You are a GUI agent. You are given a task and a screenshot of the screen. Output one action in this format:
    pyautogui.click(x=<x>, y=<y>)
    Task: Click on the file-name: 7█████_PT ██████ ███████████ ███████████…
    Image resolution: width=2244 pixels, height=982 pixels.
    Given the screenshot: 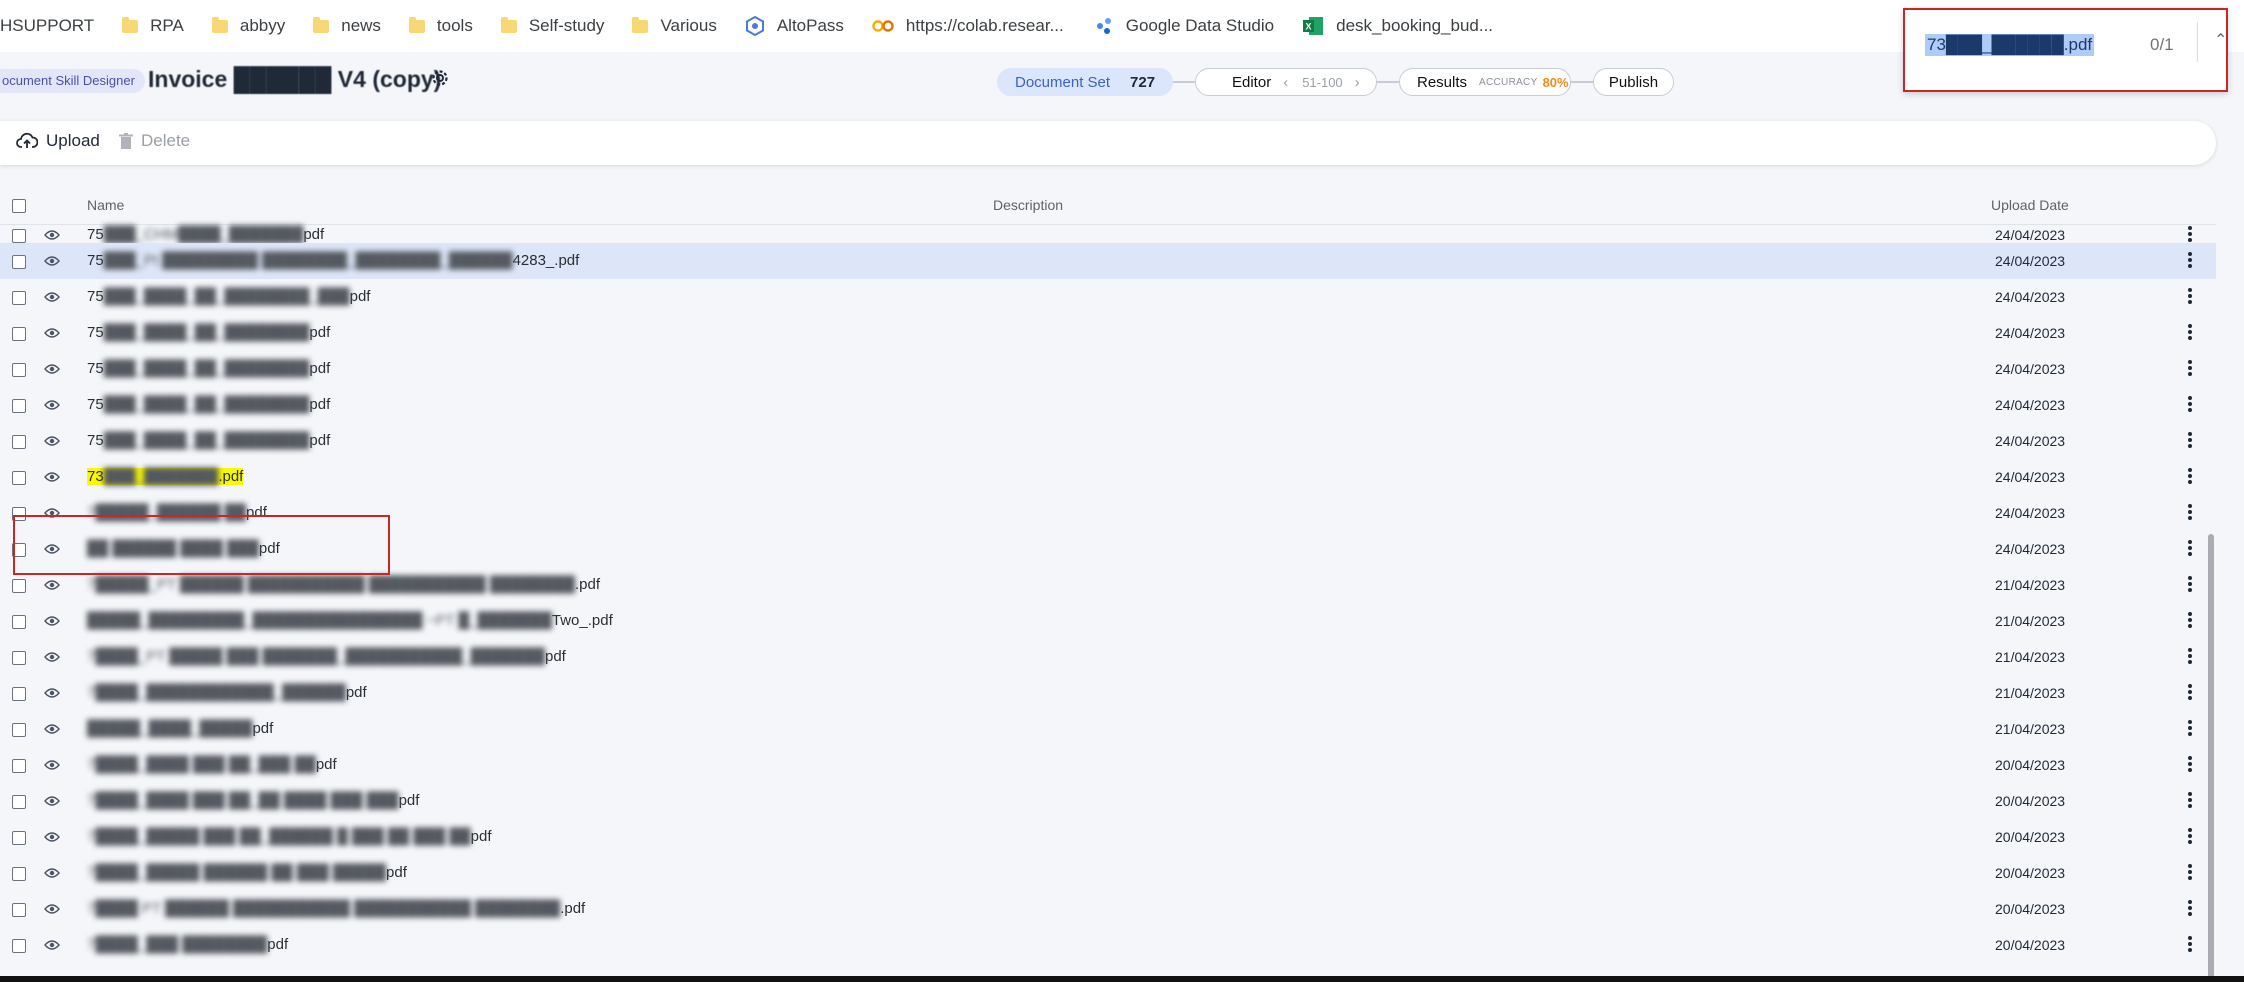 What is the action you would take?
    pyautogui.click(x=343, y=584)
    